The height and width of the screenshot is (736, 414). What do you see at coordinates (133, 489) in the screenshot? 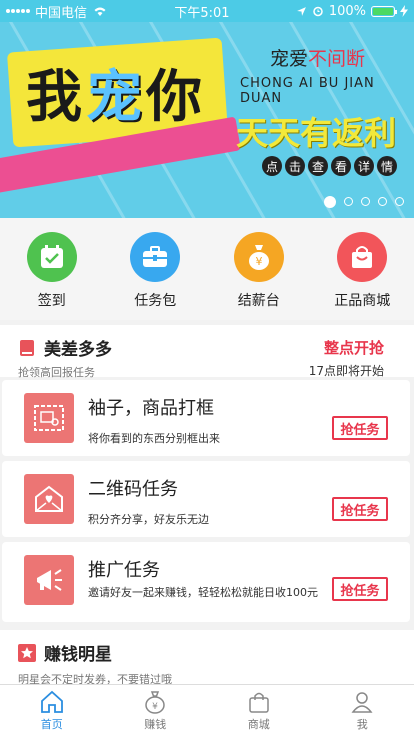
I see `task-title: 二维码任务` at bounding box center [133, 489].